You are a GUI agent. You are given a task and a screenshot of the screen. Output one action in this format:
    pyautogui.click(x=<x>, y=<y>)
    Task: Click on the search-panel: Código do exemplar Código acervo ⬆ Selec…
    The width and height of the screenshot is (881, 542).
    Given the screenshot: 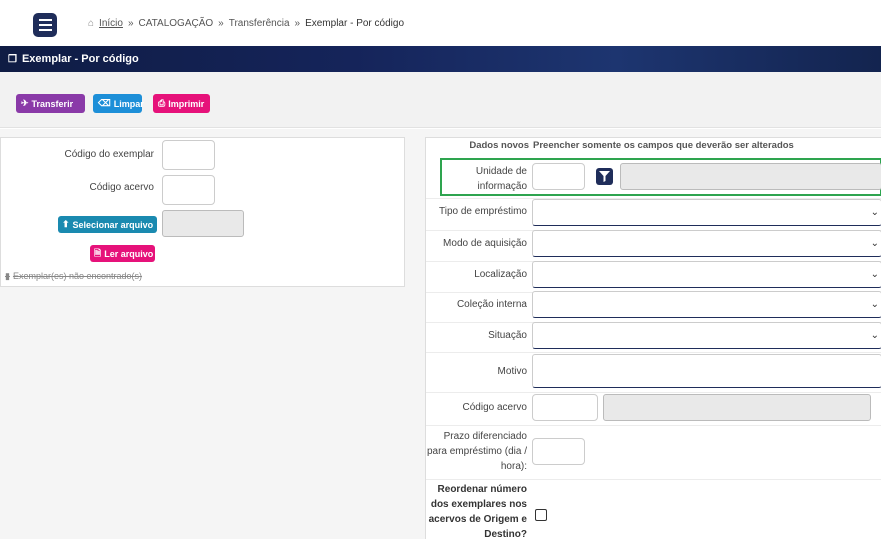 What is the action you would take?
    pyautogui.click(x=202, y=212)
    